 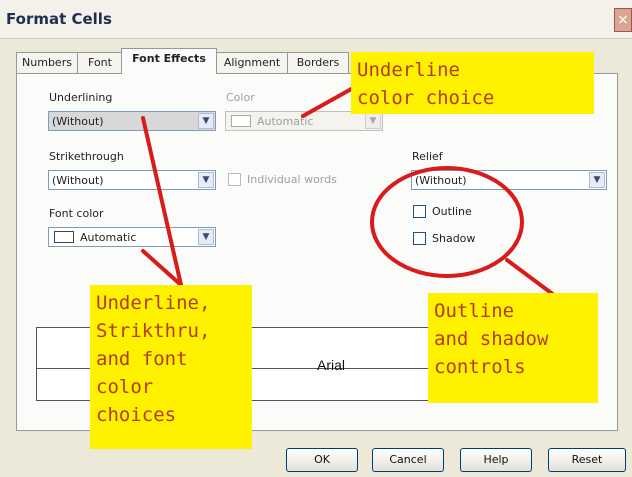 What do you see at coordinates (132, 121) in the screenshot?
I see `underlining-select: (Without) ▼` at bounding box center [132, 121].